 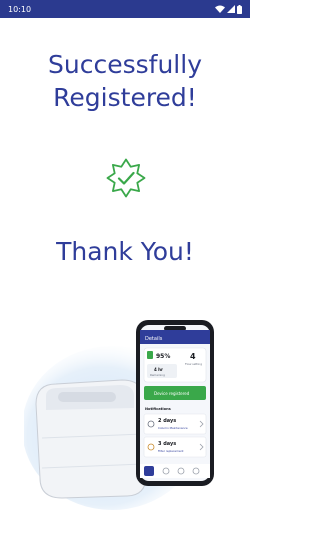 I want to click on headline-line-2: Registered!, so click(x=125, y=97).